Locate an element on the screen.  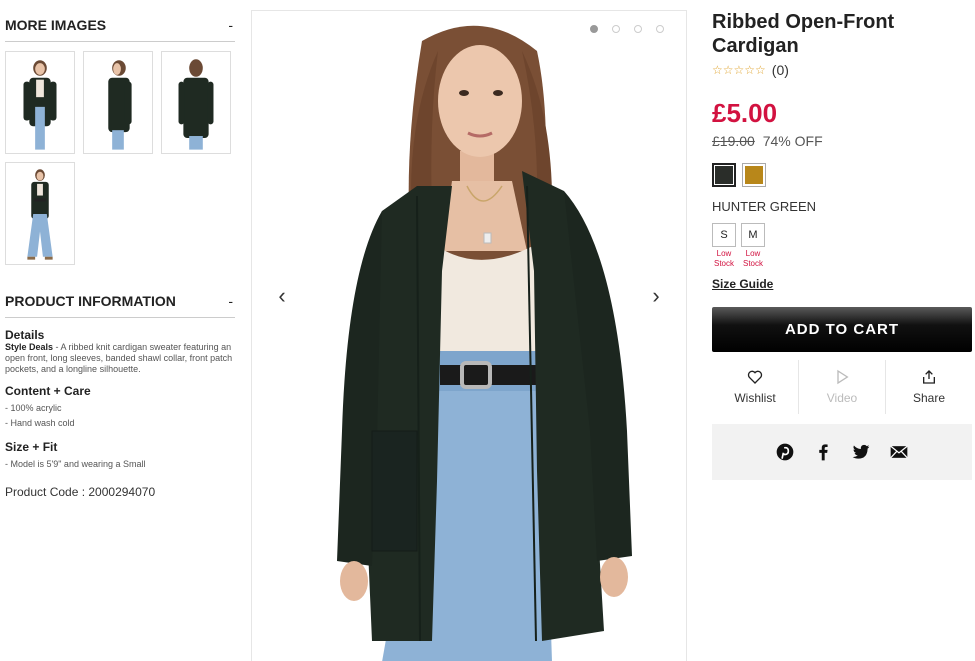
product-code: Product Code : 2000294070 is located at coordinates (80, 492).